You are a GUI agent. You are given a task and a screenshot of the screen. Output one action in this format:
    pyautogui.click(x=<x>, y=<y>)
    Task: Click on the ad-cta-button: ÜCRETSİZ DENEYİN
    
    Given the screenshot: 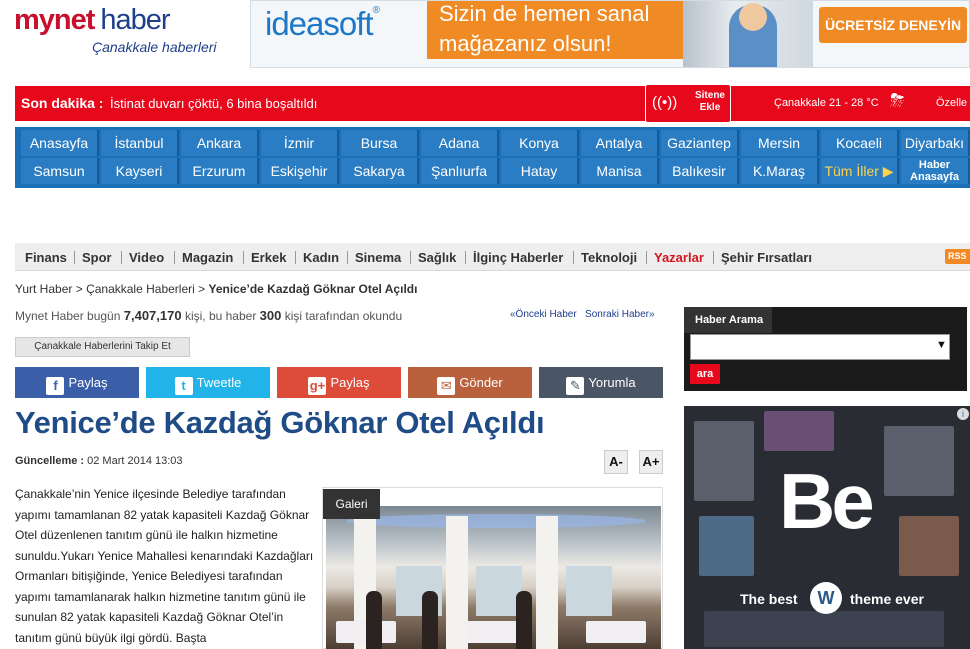 What is the action you would take?
    pyautogui.click(x=893, y=25)
    